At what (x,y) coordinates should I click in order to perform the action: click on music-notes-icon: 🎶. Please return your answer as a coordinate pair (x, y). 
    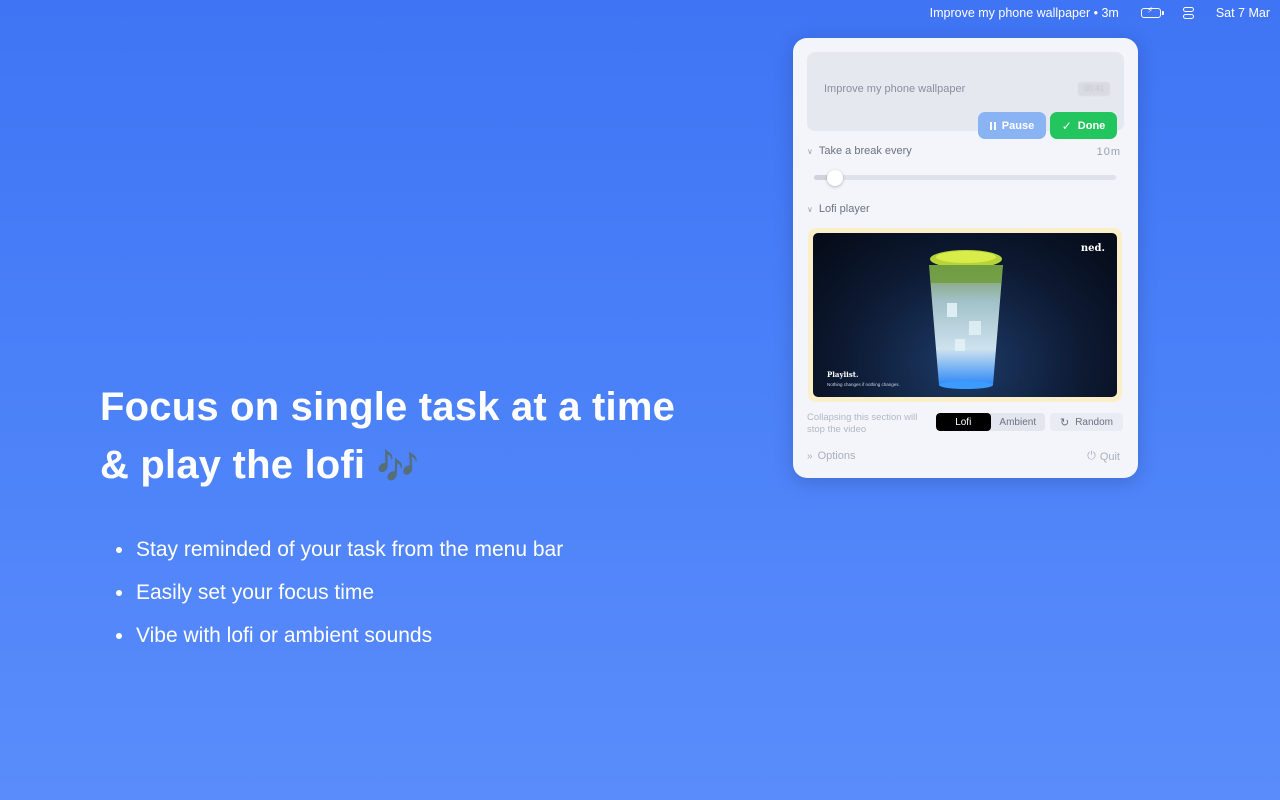
    Looking at the image, I should click on (398, 467).